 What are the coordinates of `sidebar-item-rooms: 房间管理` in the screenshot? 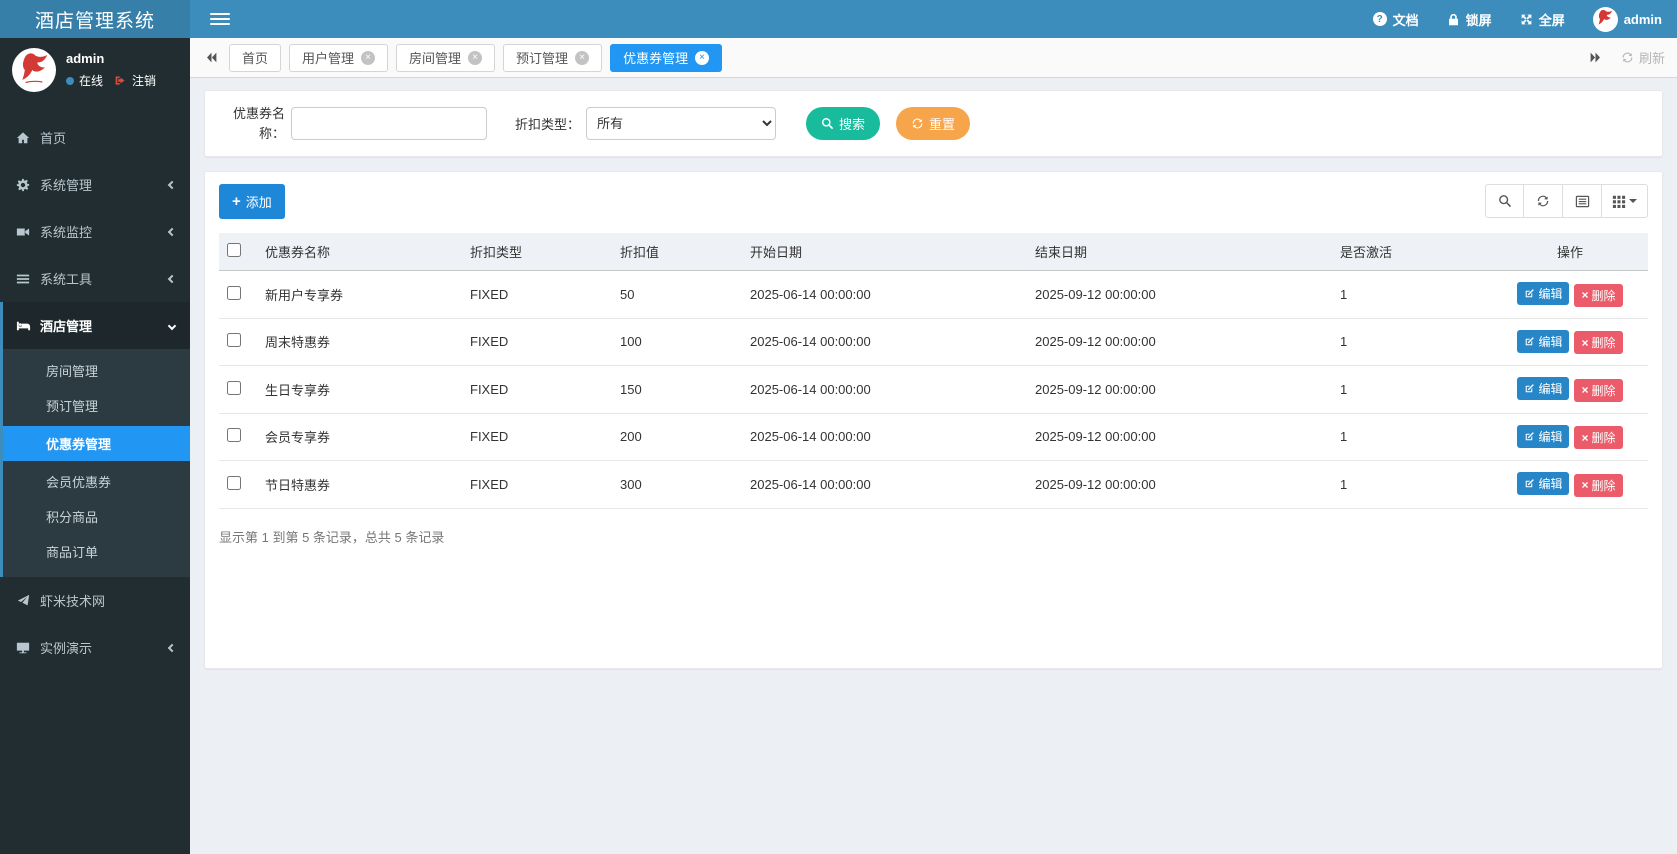 It's located at (96, 370).